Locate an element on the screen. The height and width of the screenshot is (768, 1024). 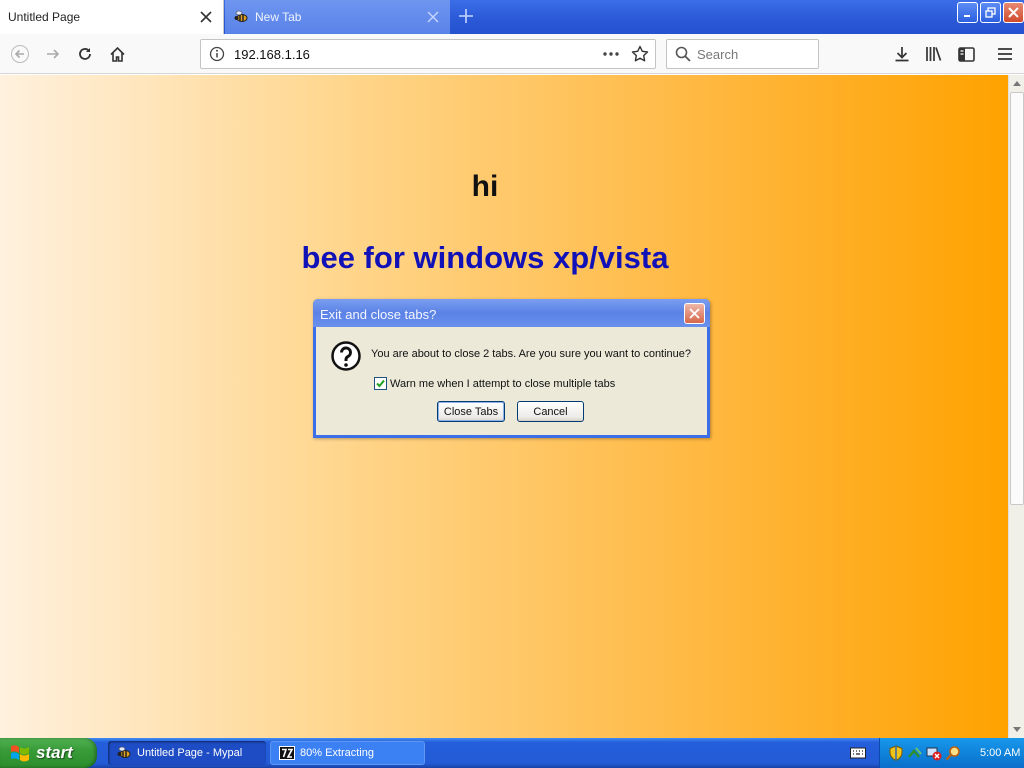
window-controls is located at coordinates (990, 16).